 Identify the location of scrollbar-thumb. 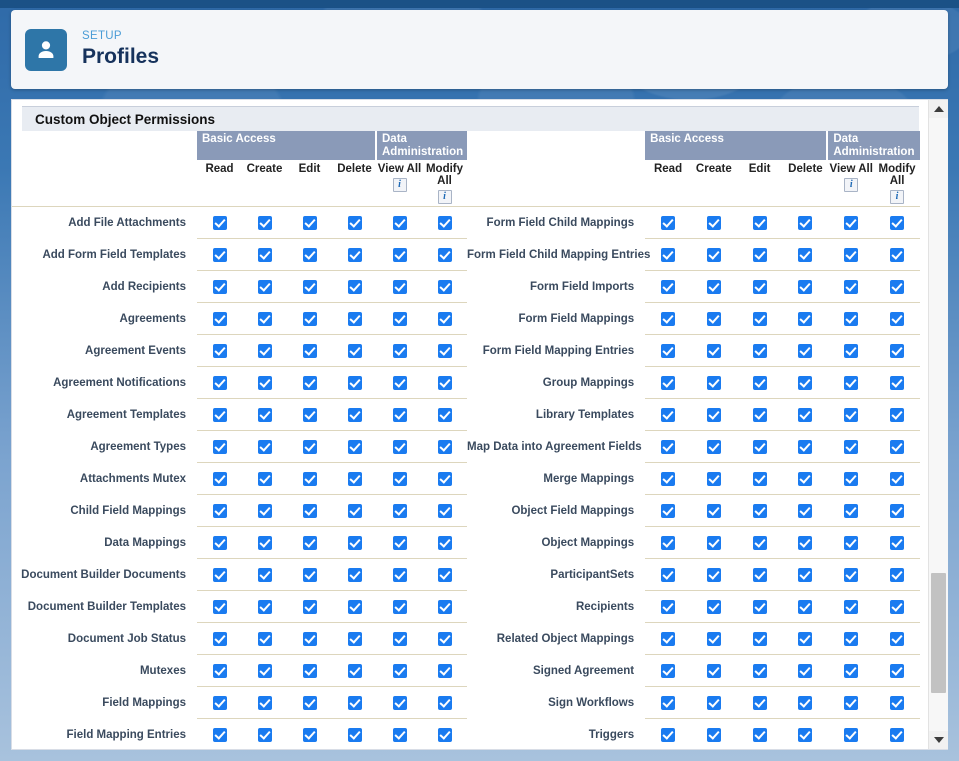
(938, 633).